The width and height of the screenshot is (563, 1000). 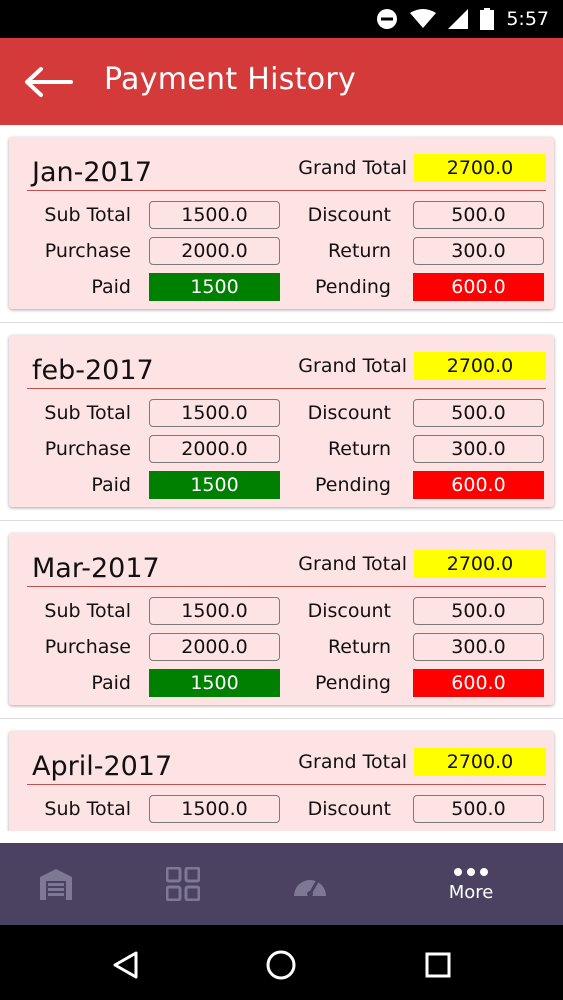 What do you see at coordinates (281, 19) in the screenshot?
I see `status-bar: 5:57` at bounding box center [281, 19].